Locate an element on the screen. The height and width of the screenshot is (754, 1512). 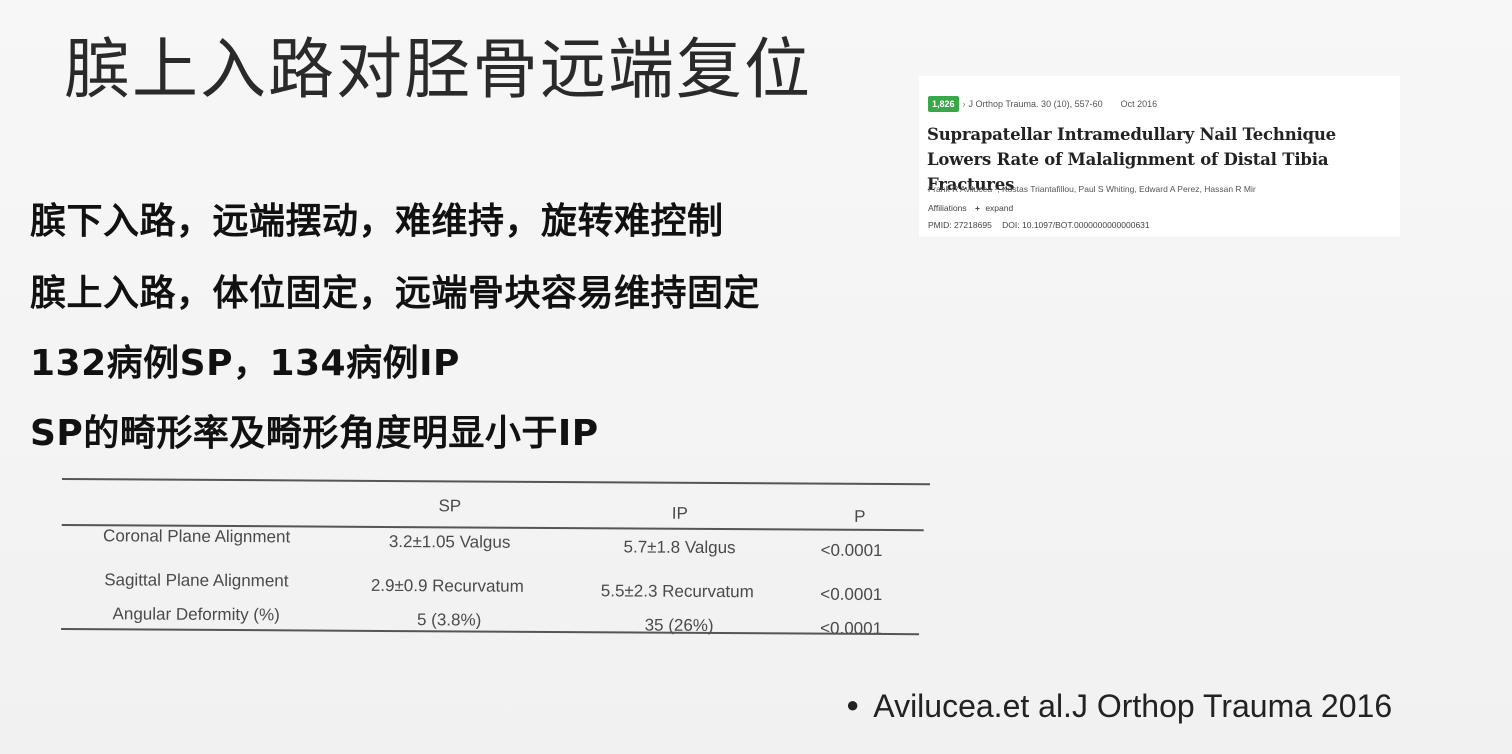
pmid-text: PMID: 27218695 is located at coordinates (960, 225).